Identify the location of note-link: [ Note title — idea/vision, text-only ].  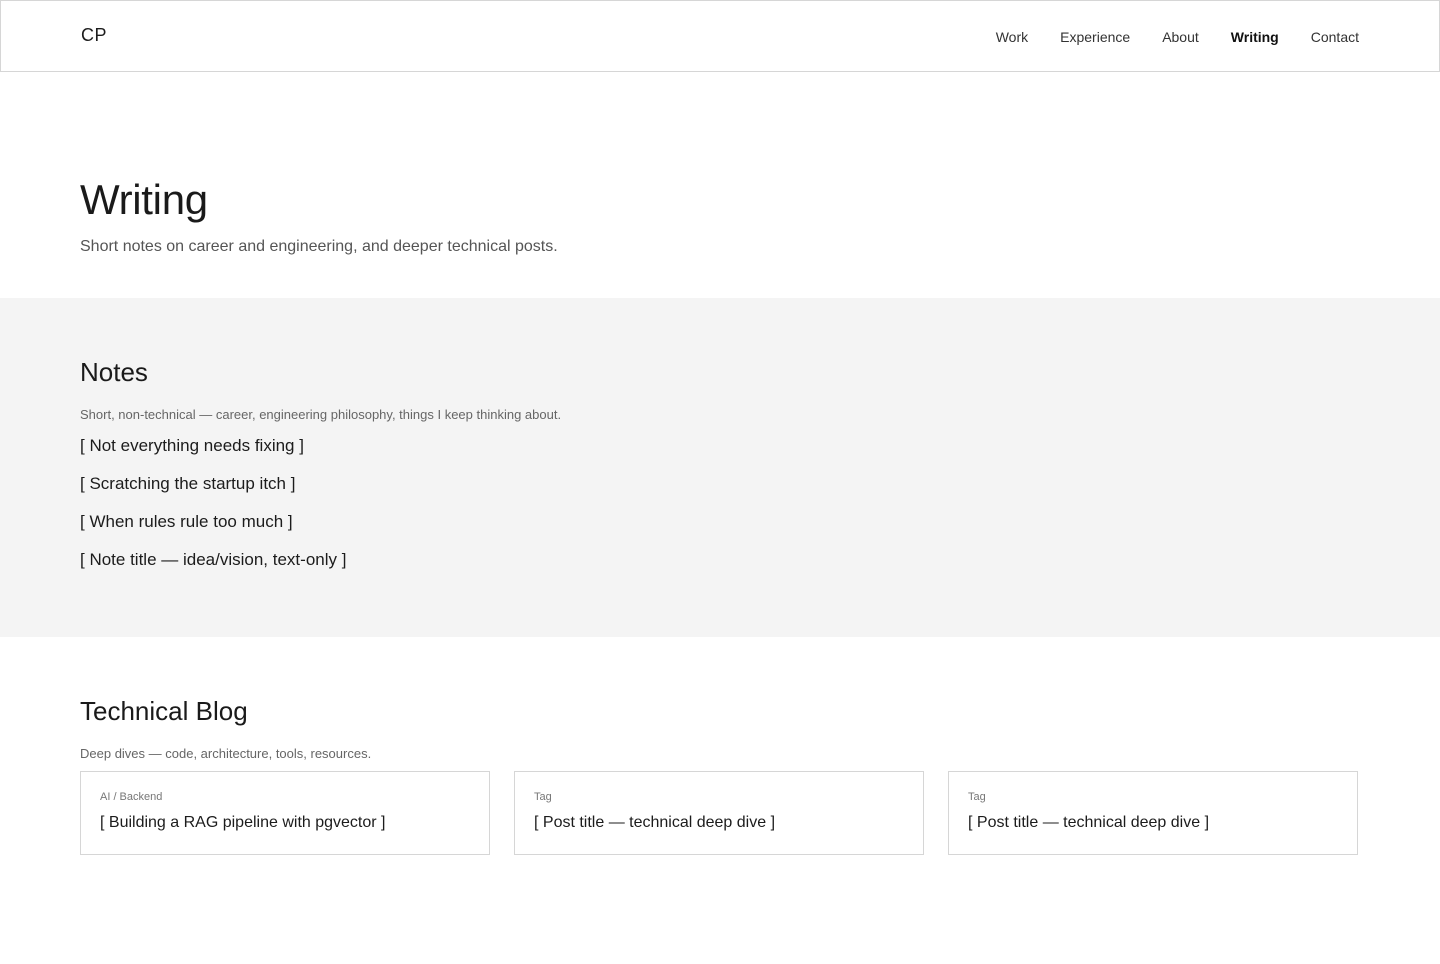
(720, 567).